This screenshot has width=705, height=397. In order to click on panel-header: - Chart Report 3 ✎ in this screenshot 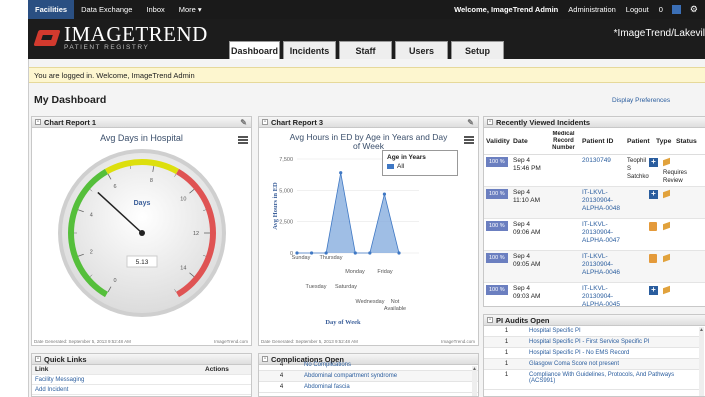, I will do `click(368, 122)`.